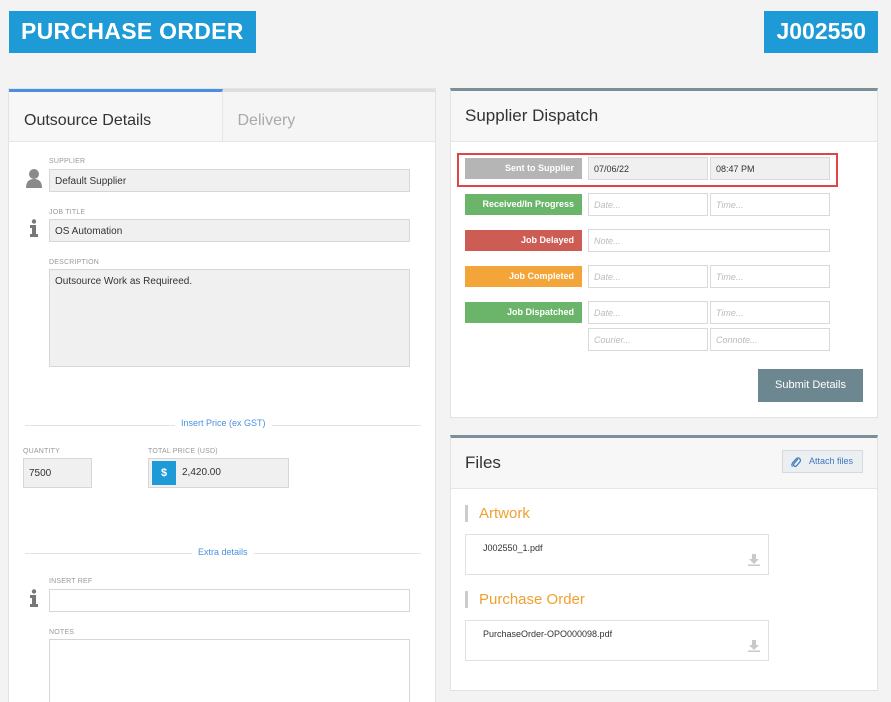 The image size is (891, 702). Describe the element at coordinates (523, 168) in the screenshot. I see `sent-to-supplier-button: Sent to Supplier` at that location.